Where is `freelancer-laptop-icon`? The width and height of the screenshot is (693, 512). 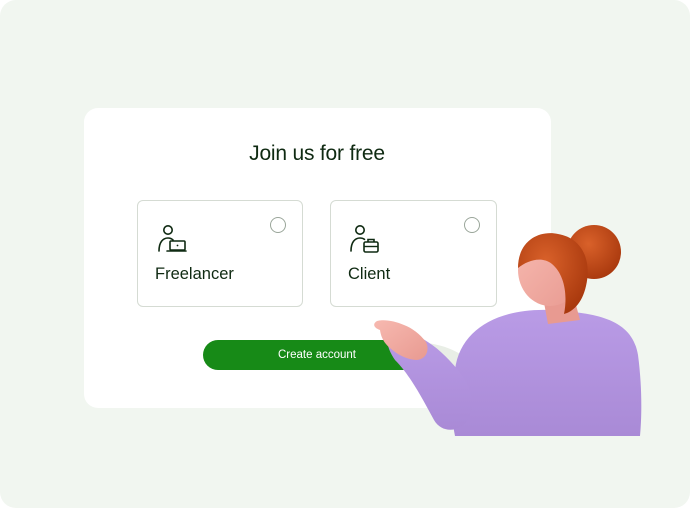 freelancer-laptop-icon is located at coordinates (172, 238).